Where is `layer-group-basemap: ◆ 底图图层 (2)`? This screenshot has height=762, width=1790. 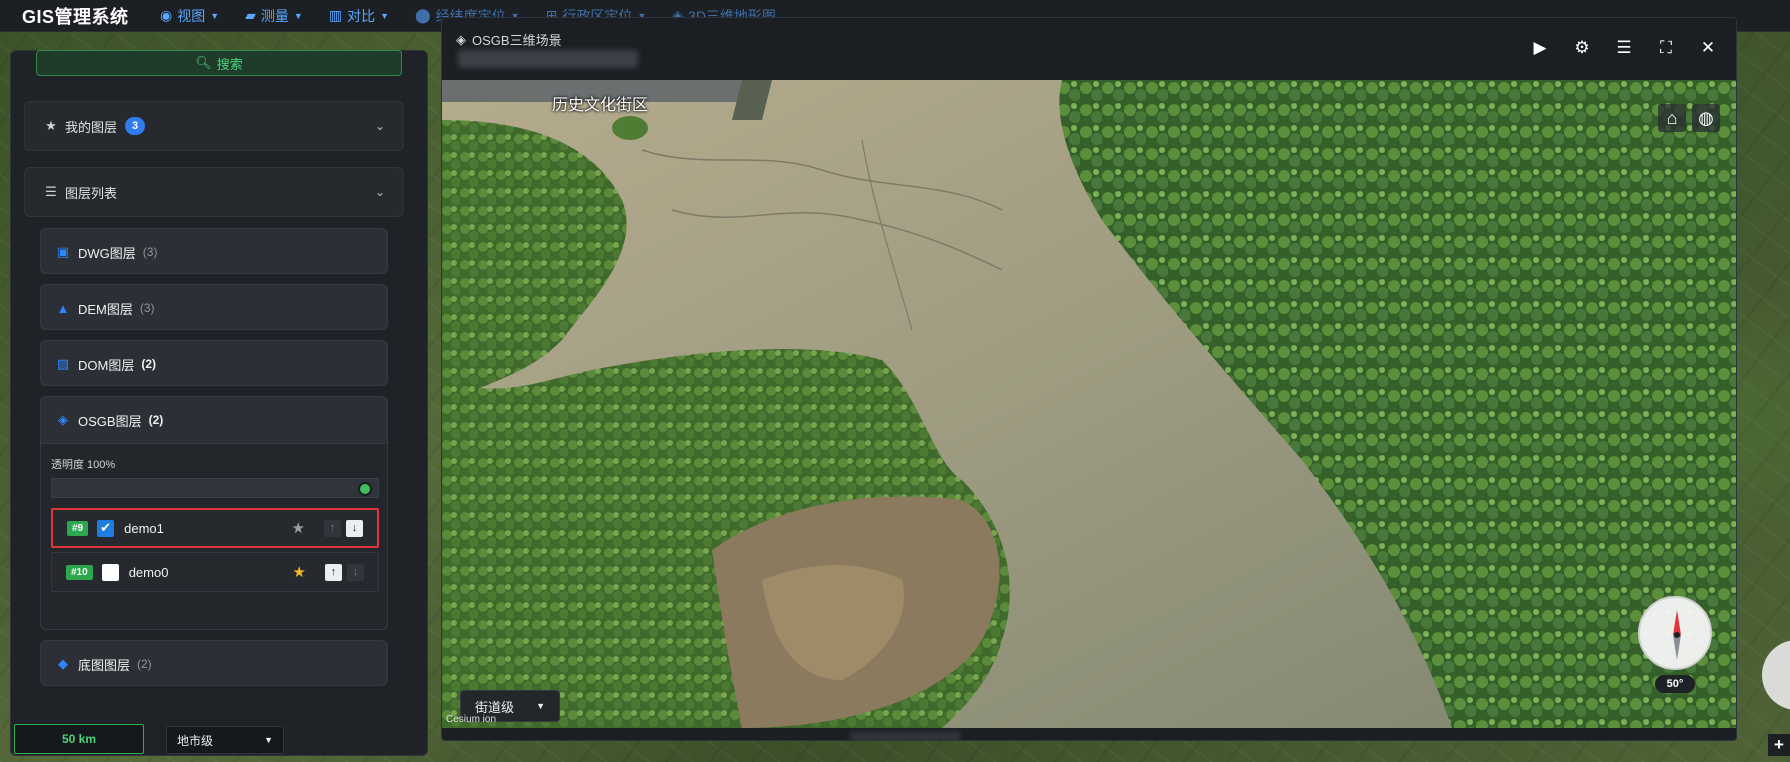
layer-group-basemap: ◆ 底图图层 (2) is located at coordinates (214, 663).